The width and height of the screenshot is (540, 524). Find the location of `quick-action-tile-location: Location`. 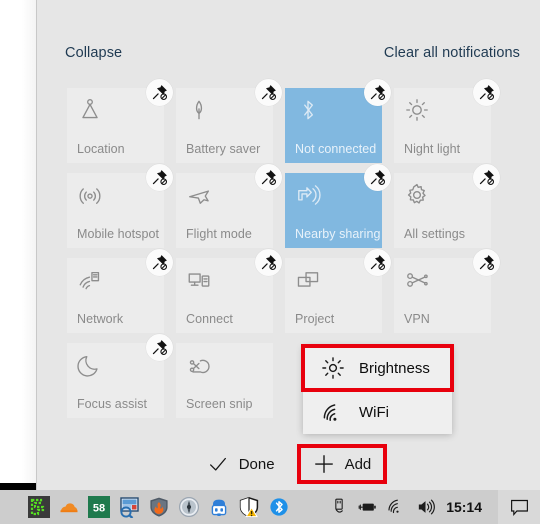

quick-action-tile-location: Location is located at coordinates (120, 121).